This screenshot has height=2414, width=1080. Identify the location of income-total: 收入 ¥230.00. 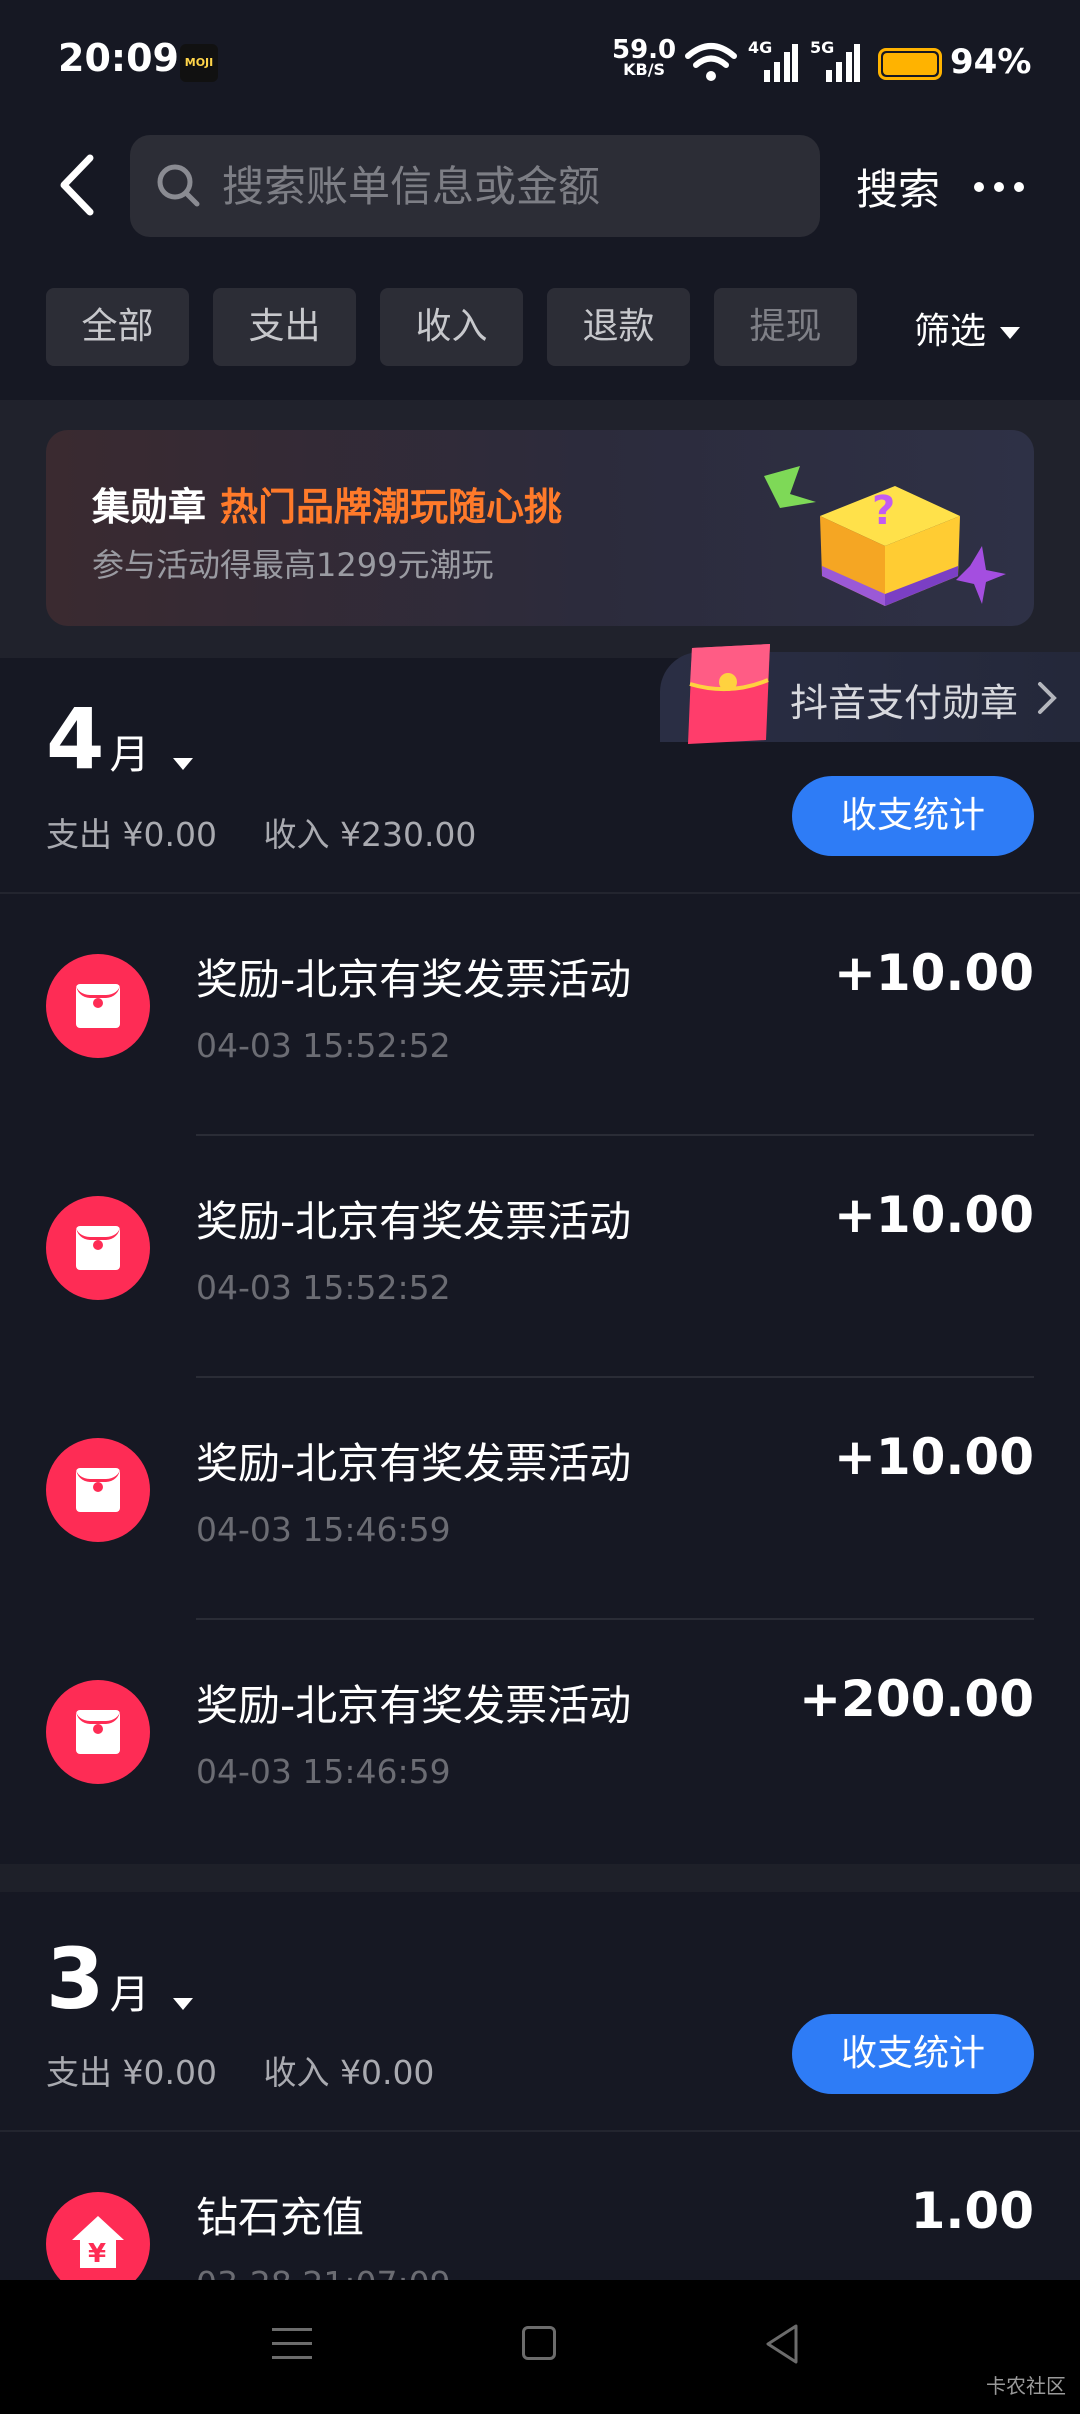
(370, 834).